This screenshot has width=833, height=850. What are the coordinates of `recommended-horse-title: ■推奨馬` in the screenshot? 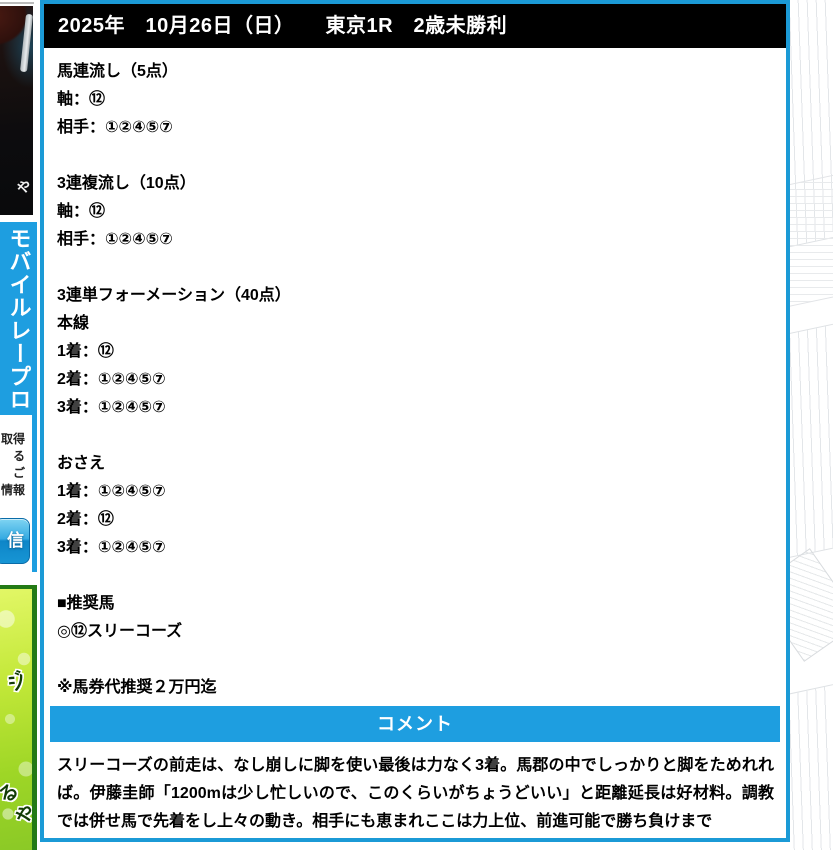 It's located at (86, 603).